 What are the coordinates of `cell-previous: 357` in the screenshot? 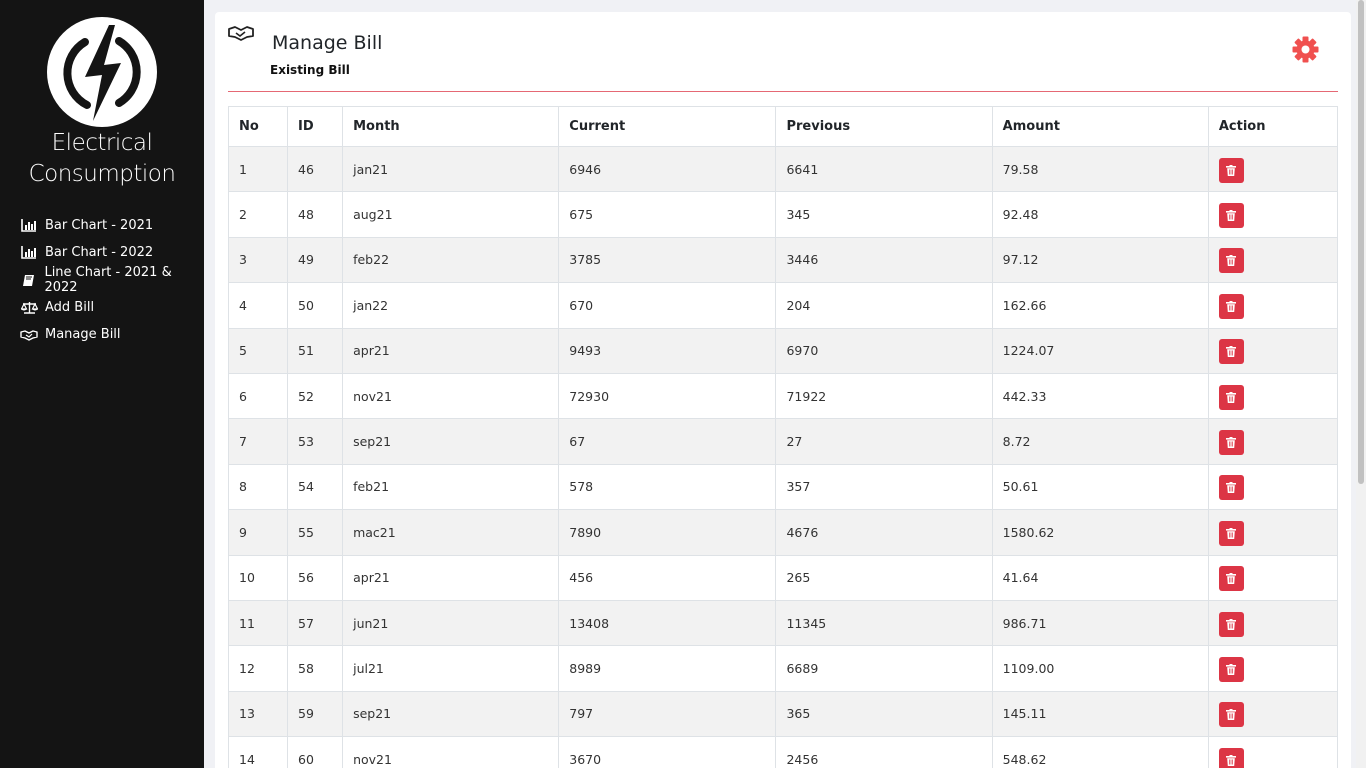 It's located at (884, 487).